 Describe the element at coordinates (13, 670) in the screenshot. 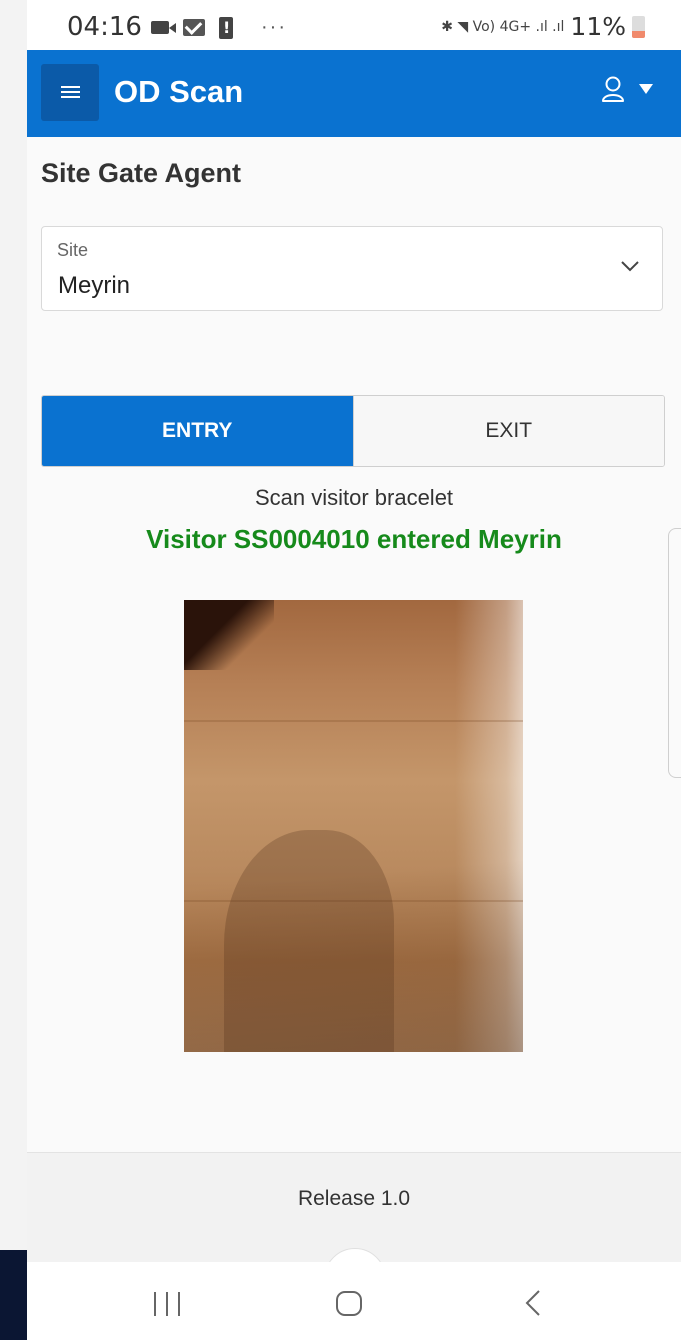

I see `screen-edge` at that location.